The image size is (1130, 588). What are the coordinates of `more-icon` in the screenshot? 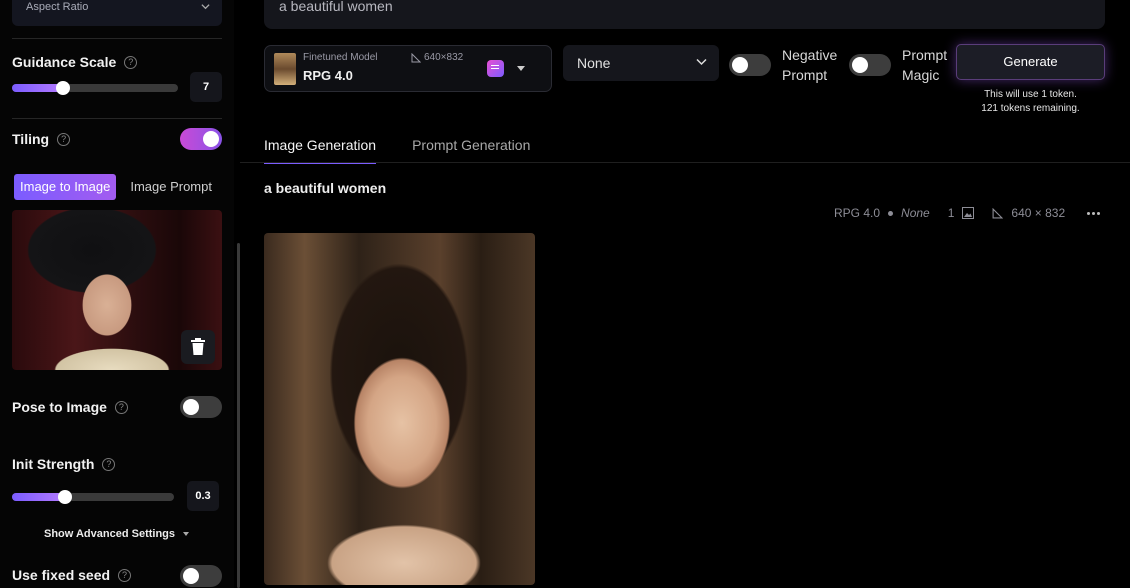 It's located at (1094, 213).